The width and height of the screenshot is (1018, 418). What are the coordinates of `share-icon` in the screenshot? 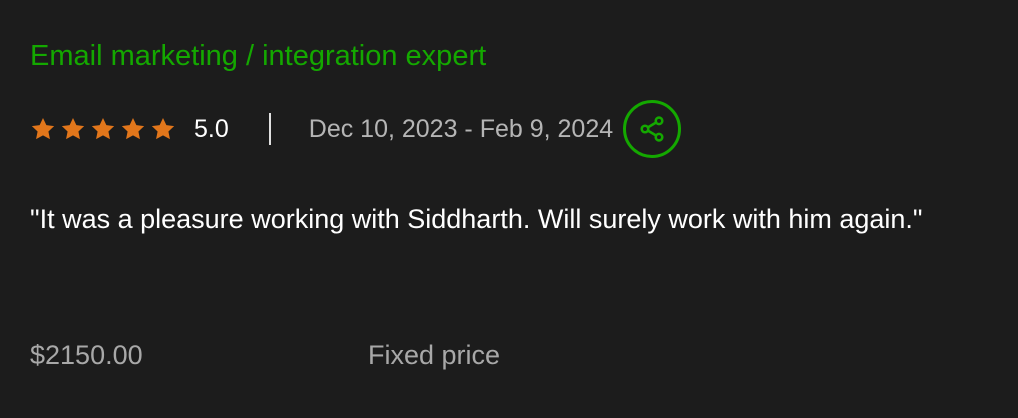 It's located at (652, 129).